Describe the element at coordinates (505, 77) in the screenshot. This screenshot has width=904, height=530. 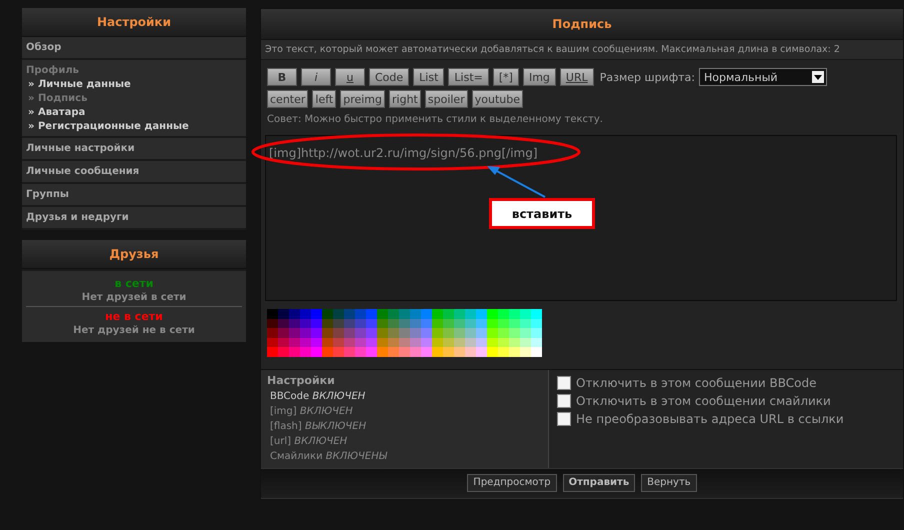
I see `format-button: [*]` at that location.